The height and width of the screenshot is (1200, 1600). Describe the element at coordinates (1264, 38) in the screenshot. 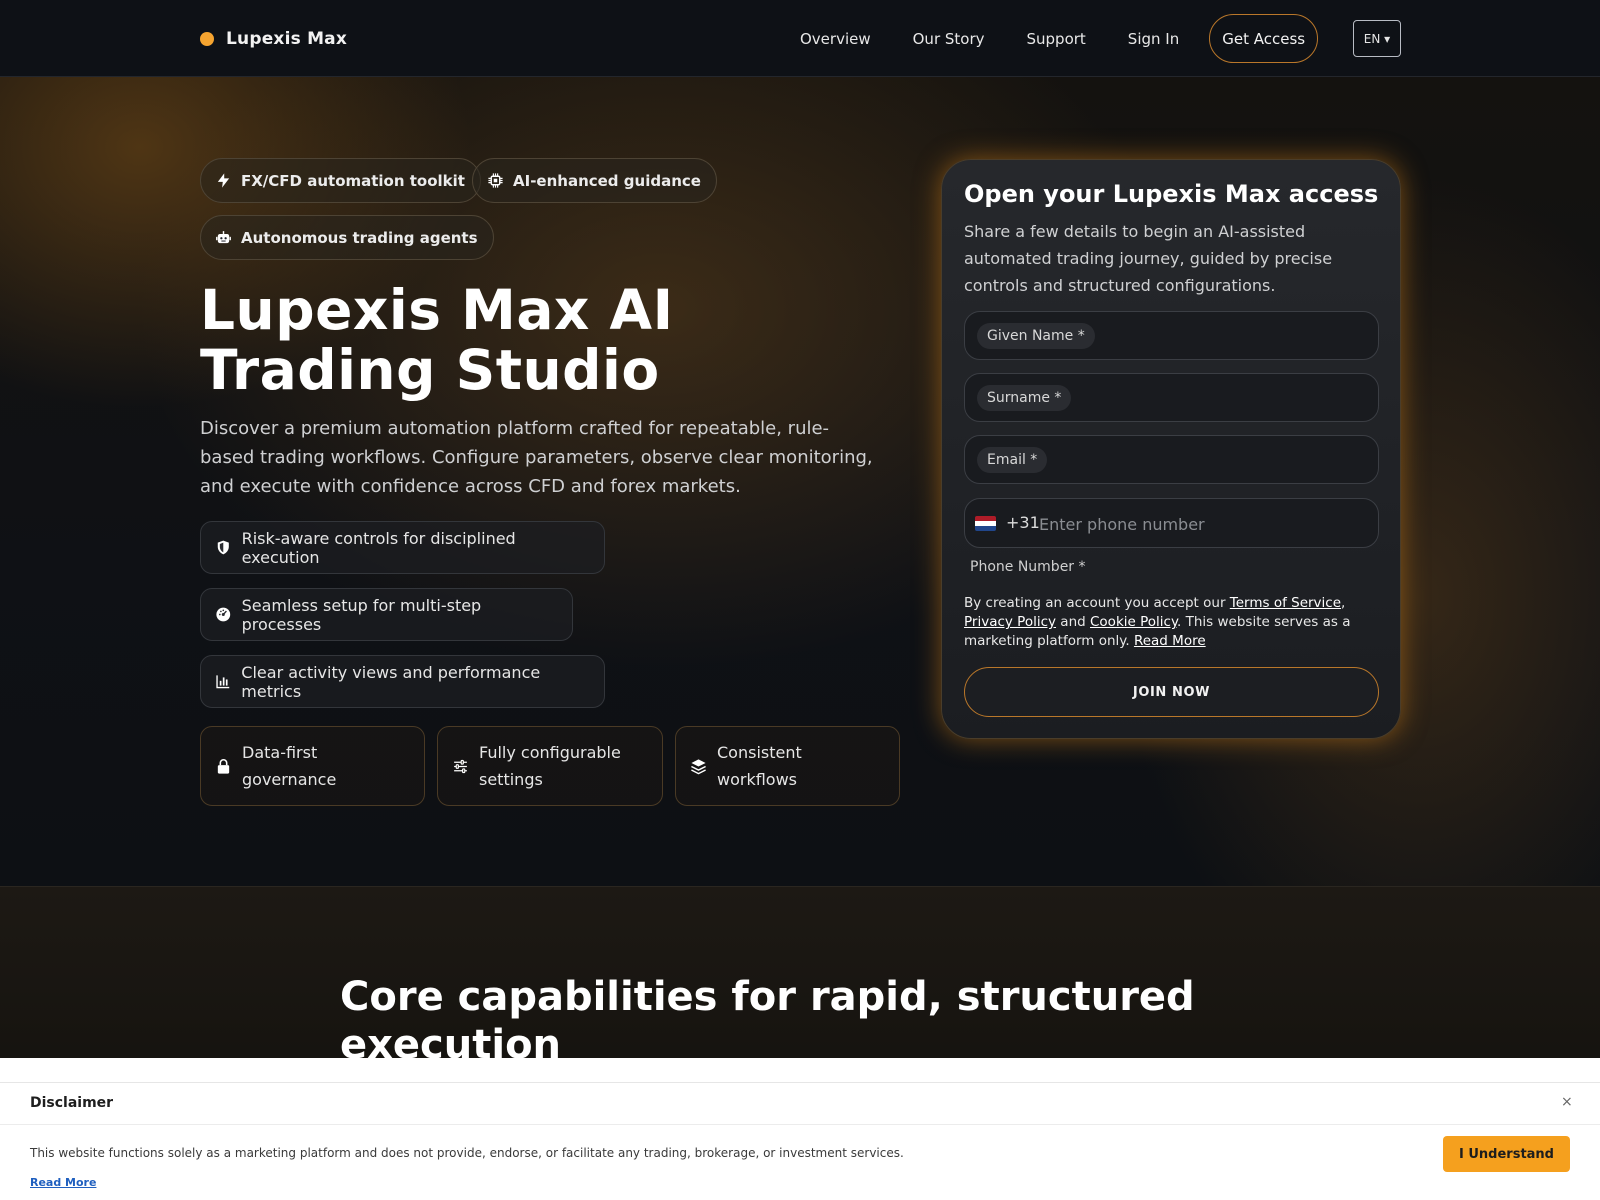

I see `get-access-button: Get Access` at that location.